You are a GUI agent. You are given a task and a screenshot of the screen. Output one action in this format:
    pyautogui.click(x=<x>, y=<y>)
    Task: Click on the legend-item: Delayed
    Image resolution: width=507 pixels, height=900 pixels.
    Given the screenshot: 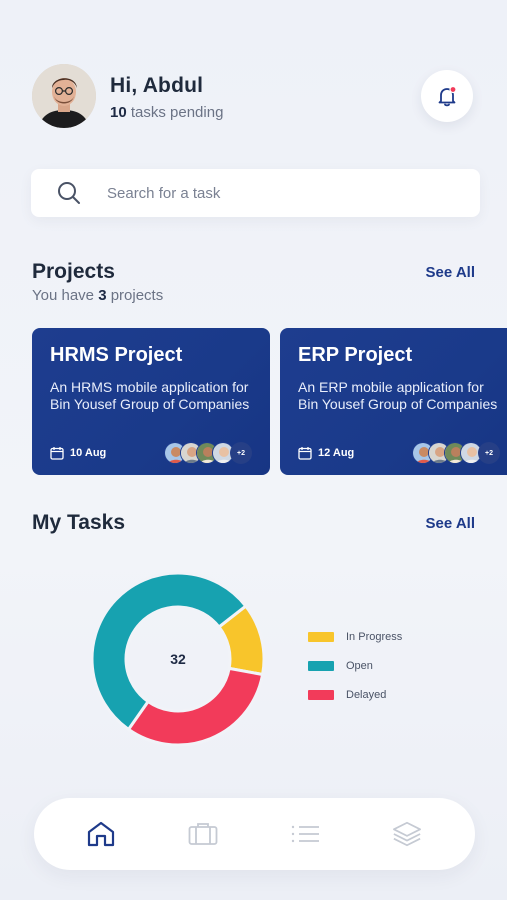 What is the action you would take?
    pyautogui.click(x=355, y=694)
    